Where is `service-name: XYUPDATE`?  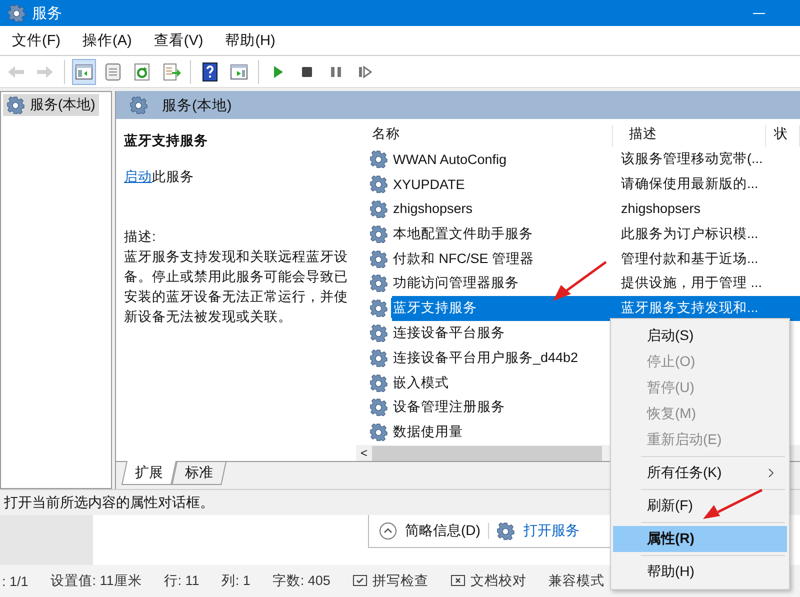 service-name: XYUPDATE is located at coordinates (429, 184).